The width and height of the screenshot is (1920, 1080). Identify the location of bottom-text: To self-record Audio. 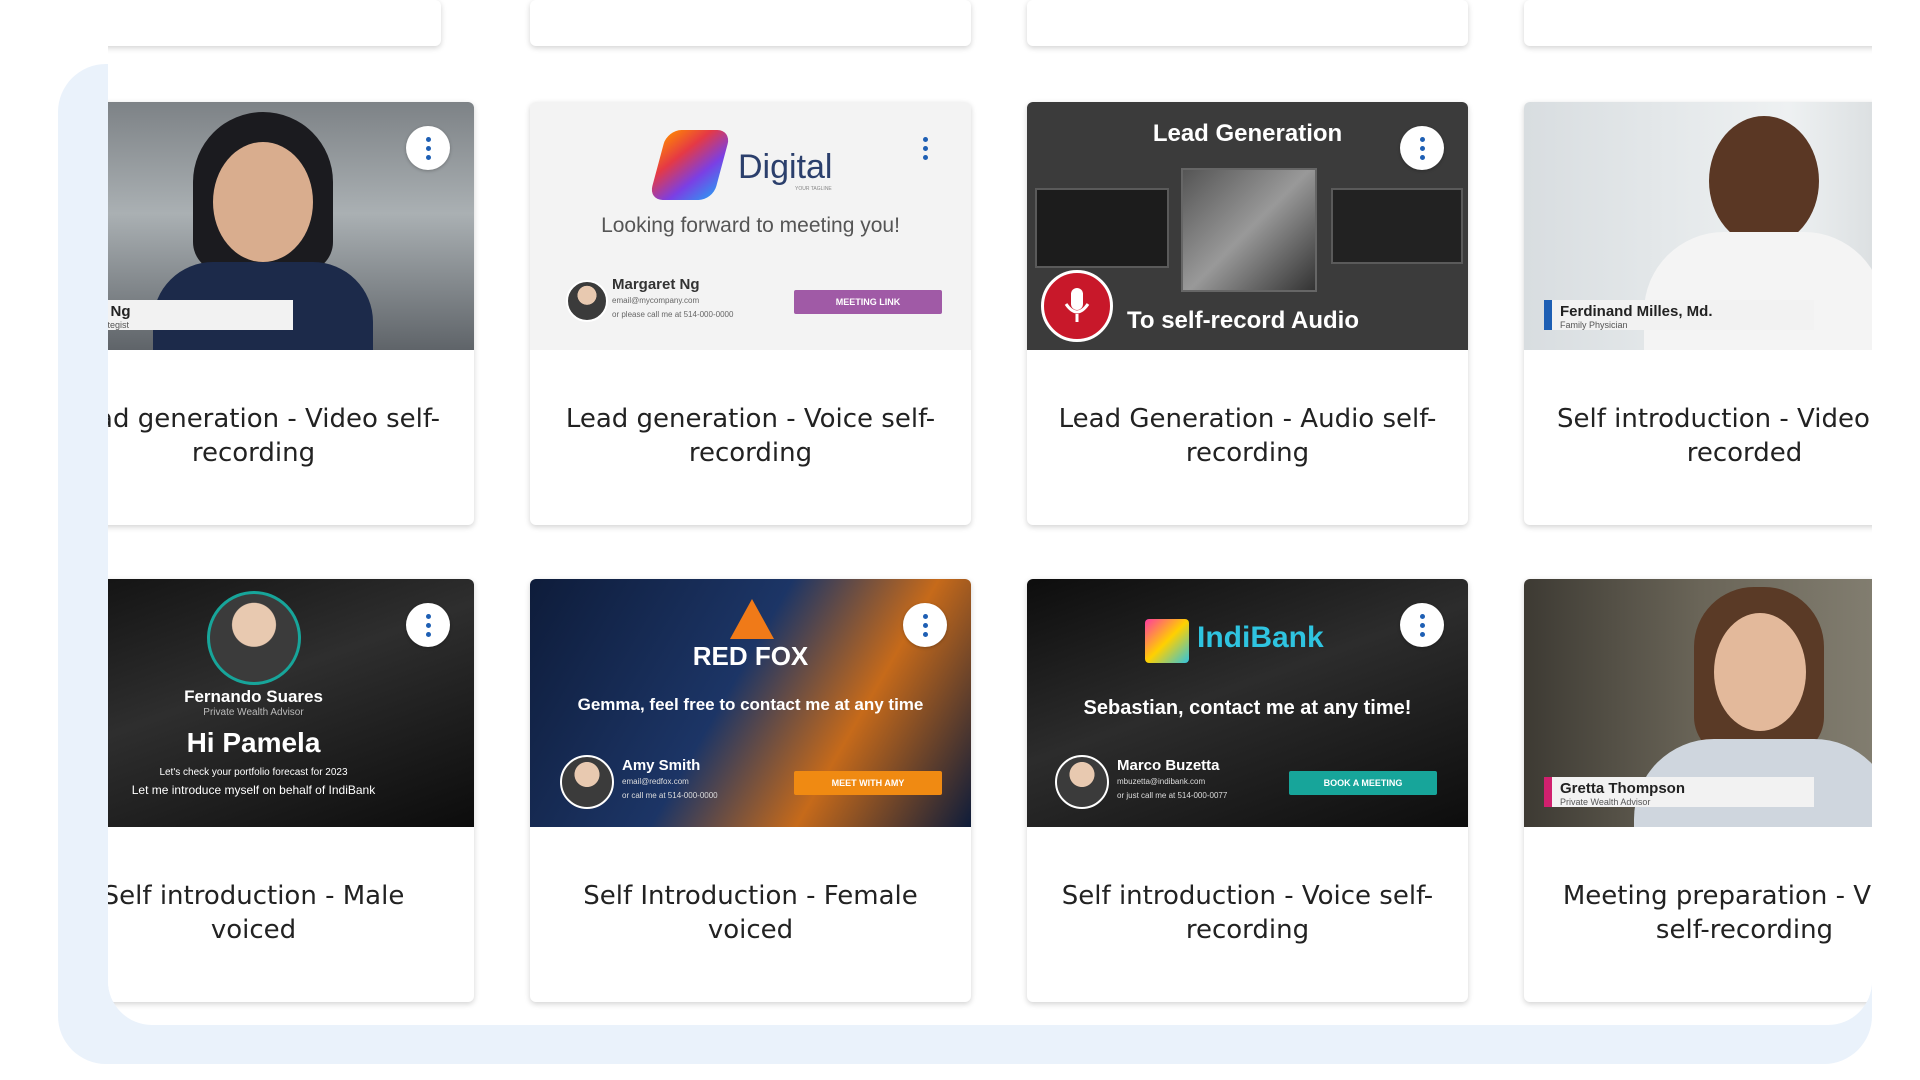
(1243, 320).